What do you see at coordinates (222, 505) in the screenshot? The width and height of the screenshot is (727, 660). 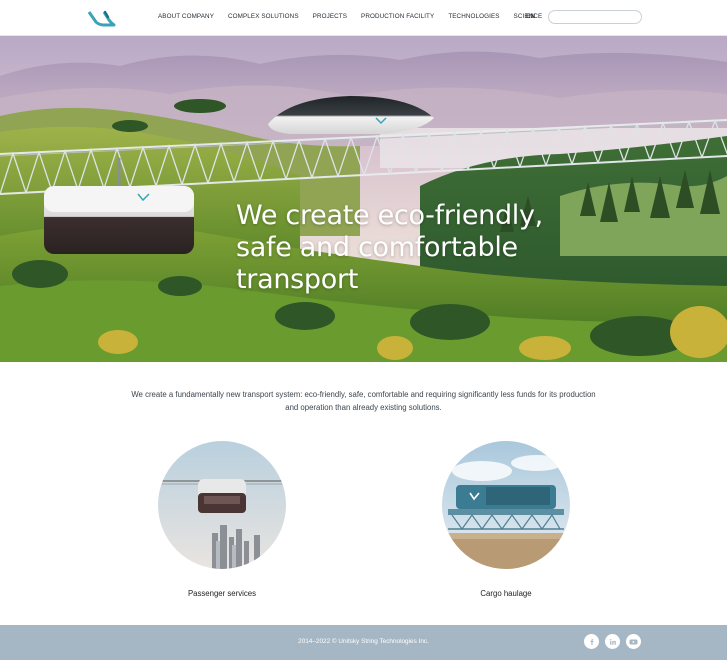 I see `passenger-services-image` at bounding box center [222, 505].